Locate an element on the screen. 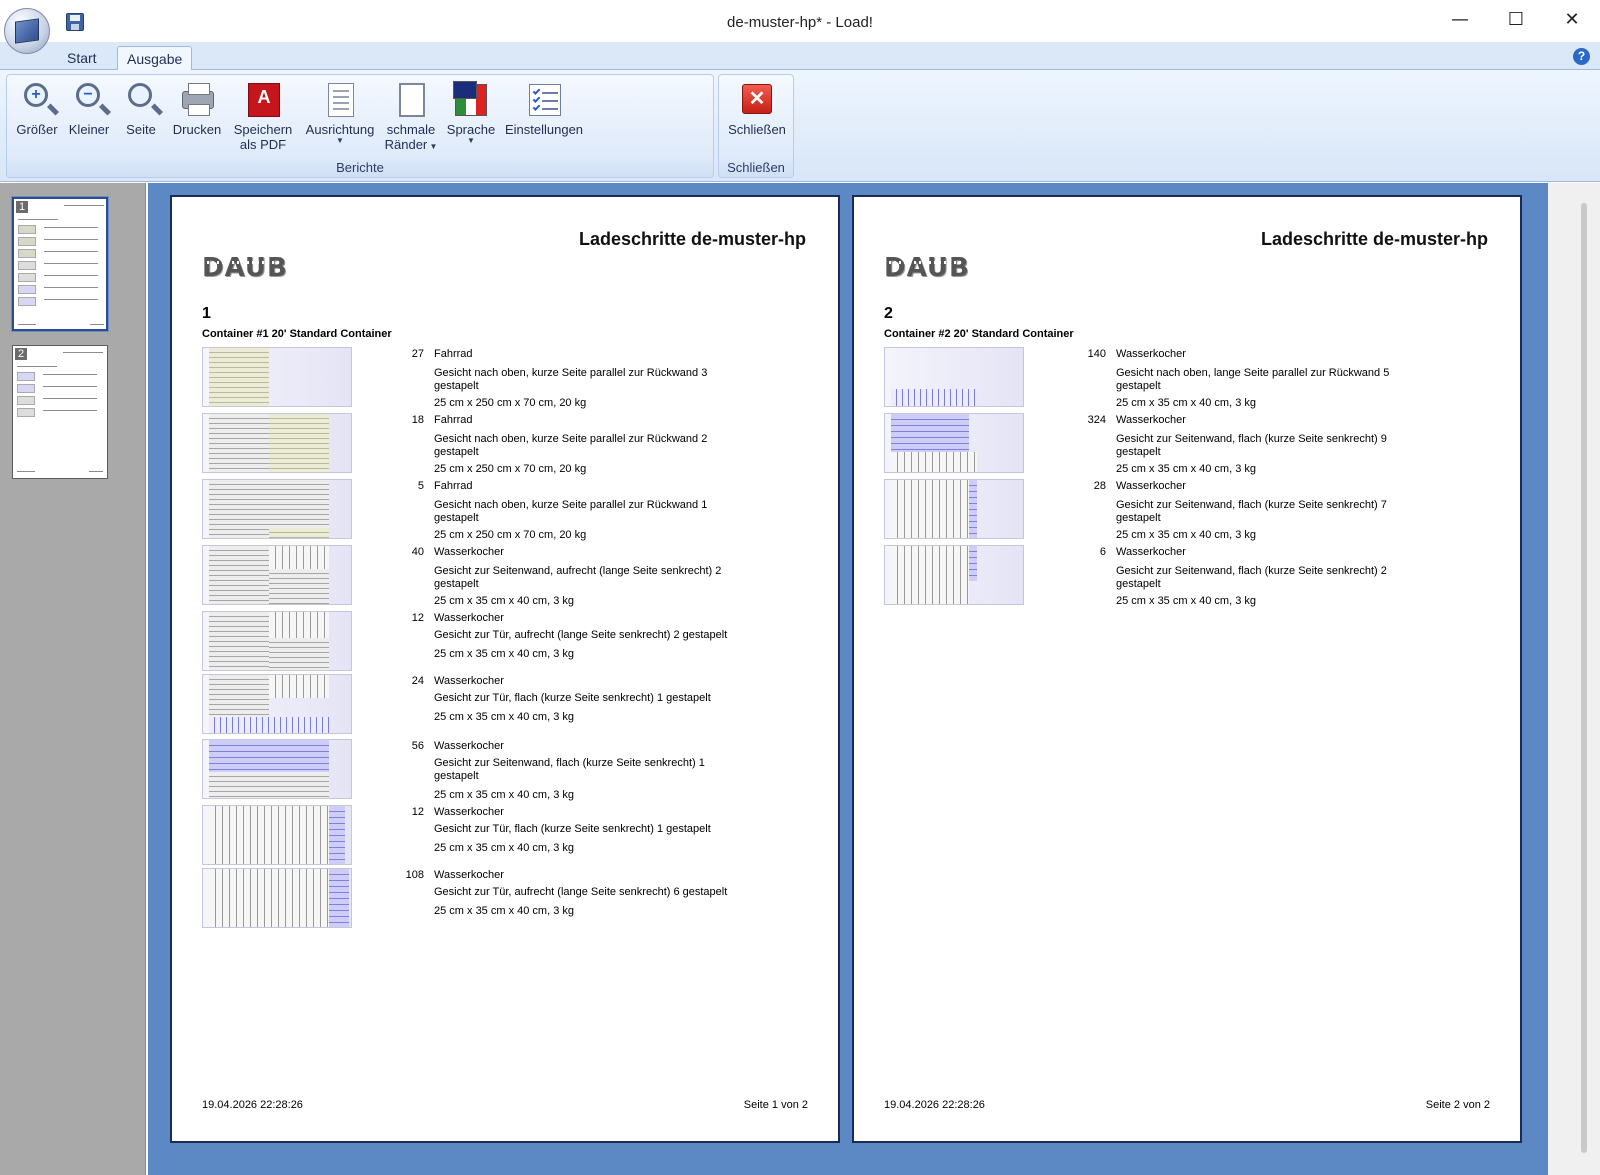  ribbon-tabs: Start Ausgabe ? is located at coordinates (800, 57).